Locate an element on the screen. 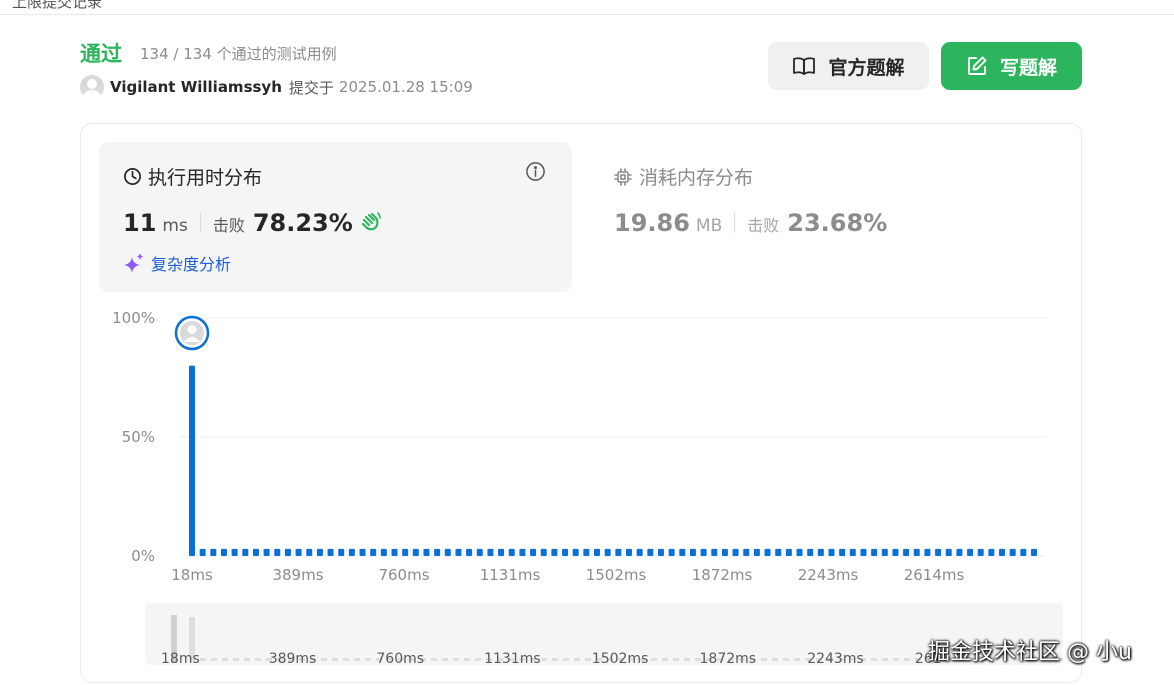 The width and height of the screenshot is (1174, 685). your-submission-marker is located at coordinates (192, 333).